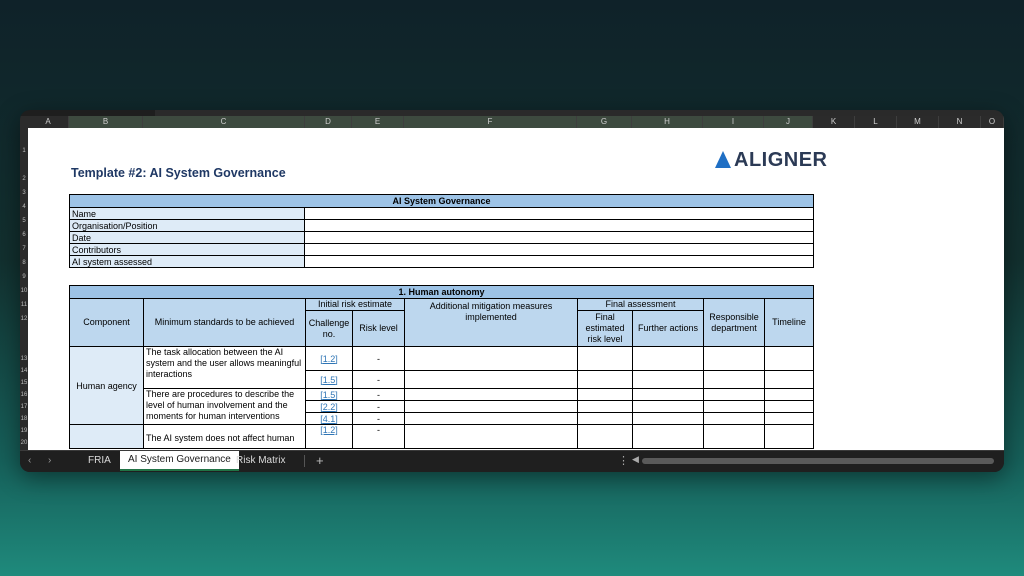 The image size is (1024, 576). What do you see at coordinates (918, 122) in the screenshot?
I see `column-header-m: M` at bounding box center [918, 122].